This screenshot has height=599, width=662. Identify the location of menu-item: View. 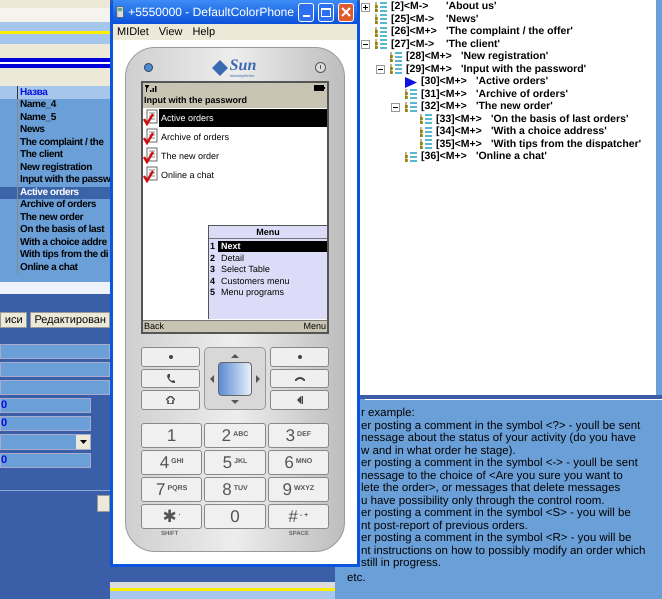
(170, 32).